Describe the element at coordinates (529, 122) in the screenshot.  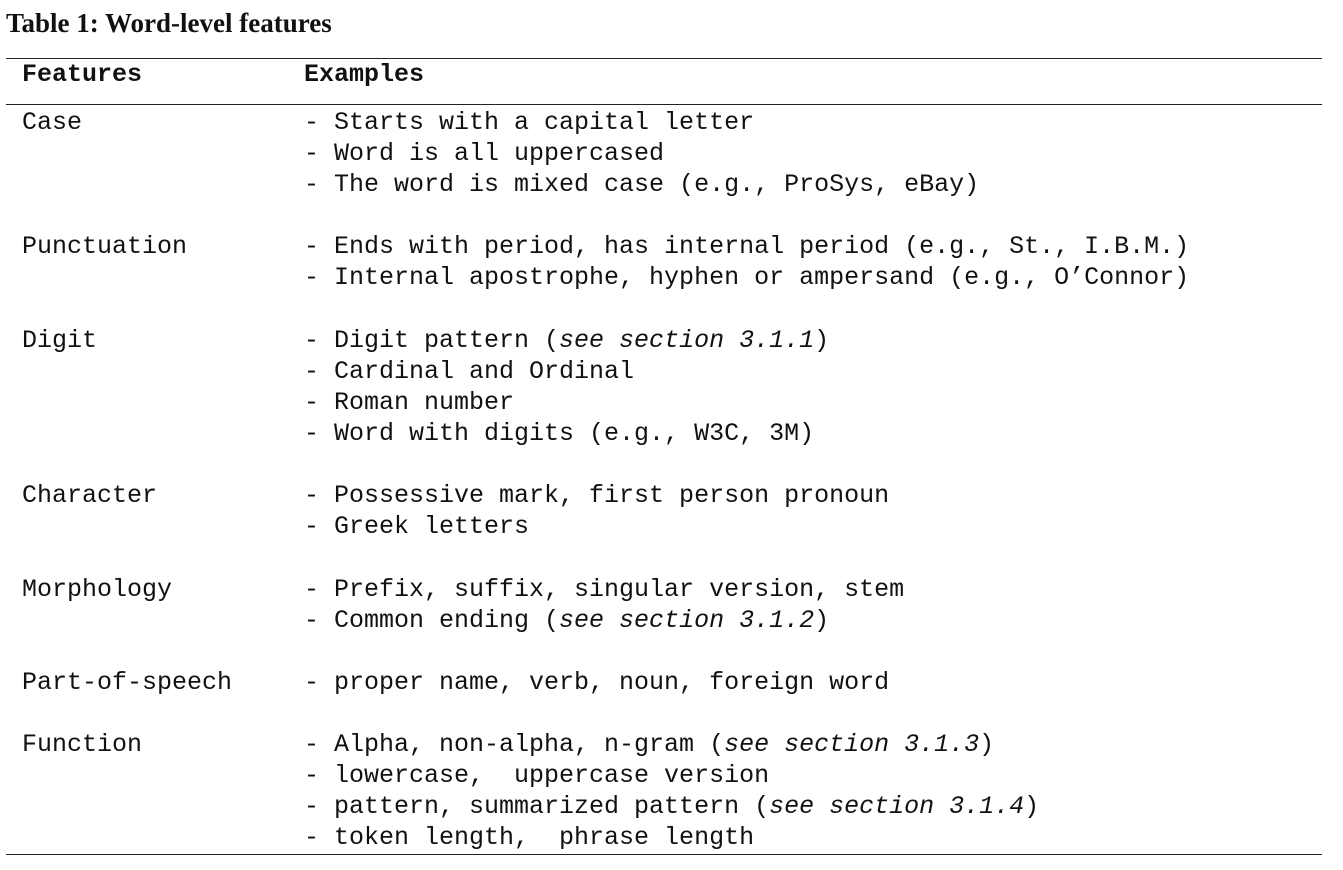
I see `example-text: - Starts with a capital letter` at that location.